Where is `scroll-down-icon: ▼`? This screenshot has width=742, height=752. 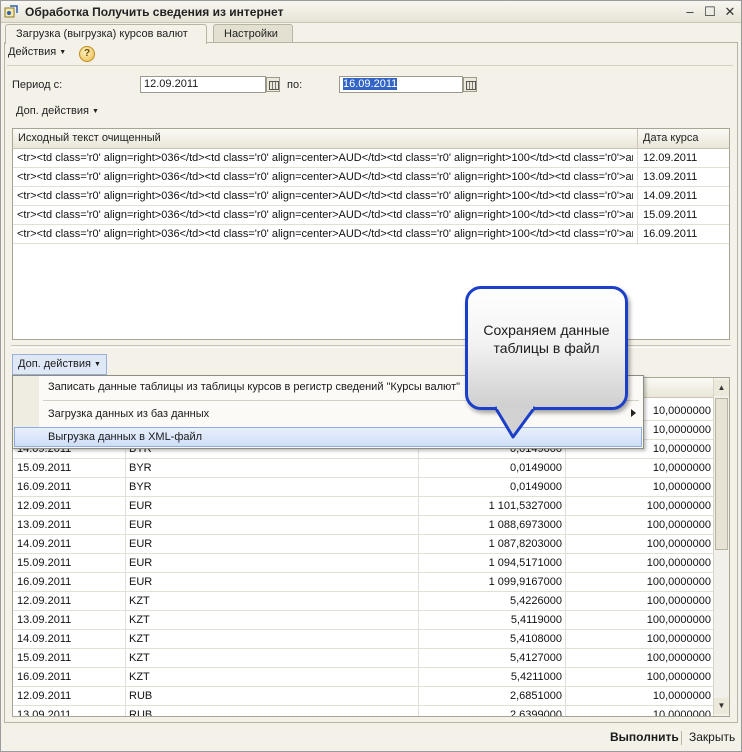 scroll-down-icon: ▼ is located at coordinates (721, 706).